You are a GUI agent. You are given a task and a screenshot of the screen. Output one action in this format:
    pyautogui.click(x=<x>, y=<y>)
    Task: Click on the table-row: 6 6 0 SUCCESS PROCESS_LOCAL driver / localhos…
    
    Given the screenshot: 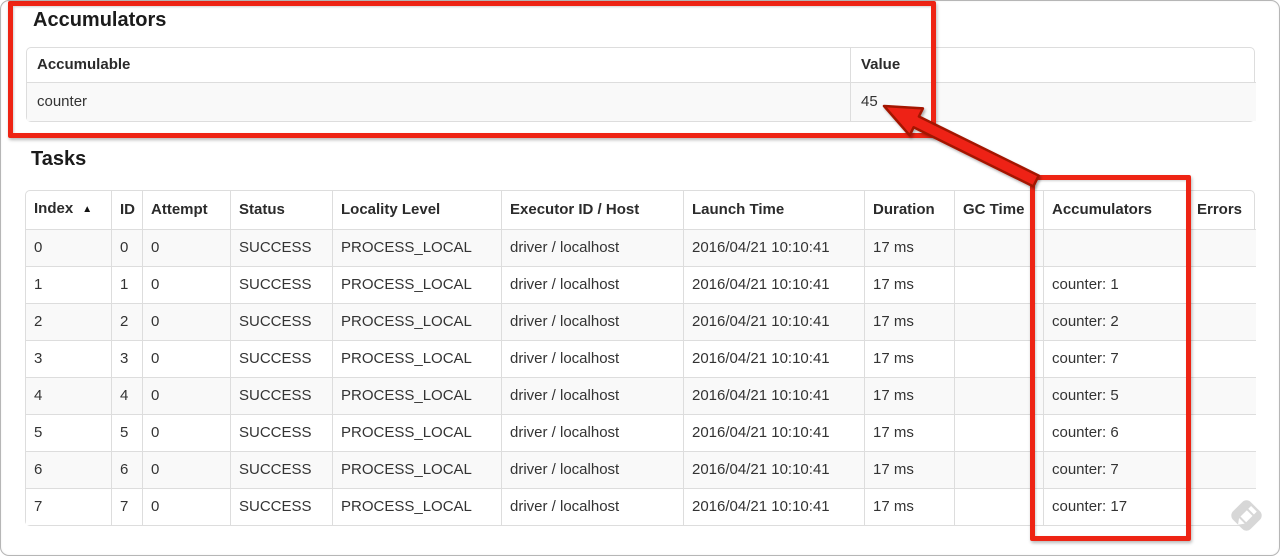 What is the action you would take?
    pyautogui.click(x=641, y=469)
    